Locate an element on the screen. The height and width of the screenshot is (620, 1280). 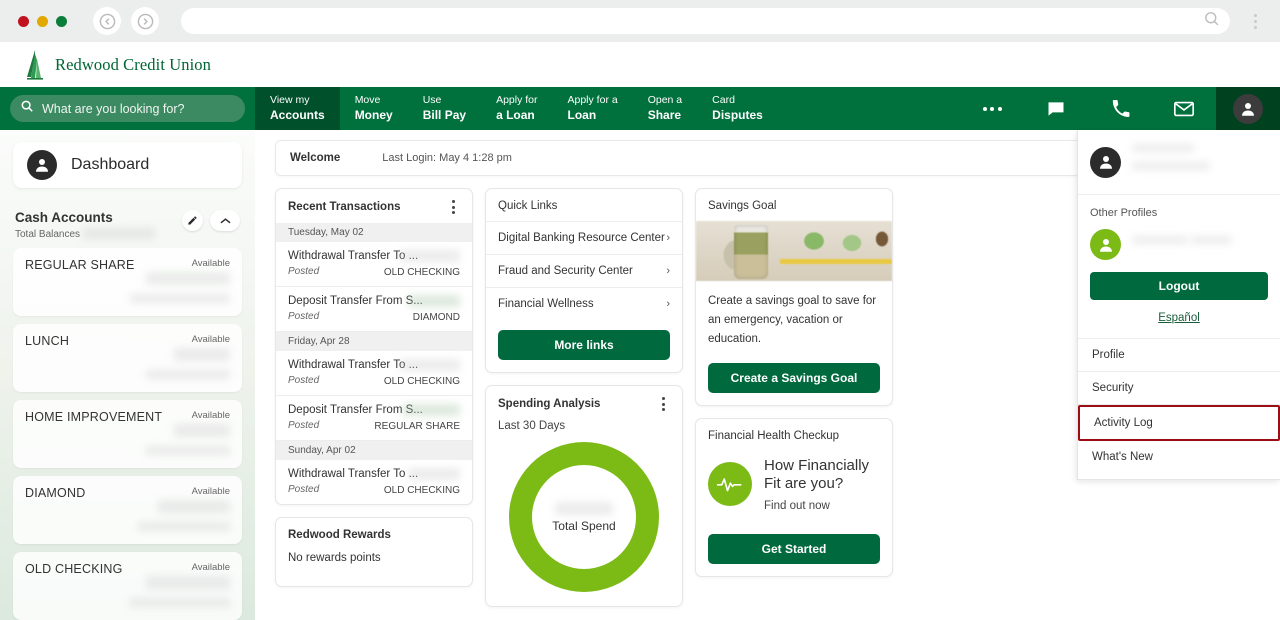
phone-icon is located at coordinates (1120, 108).